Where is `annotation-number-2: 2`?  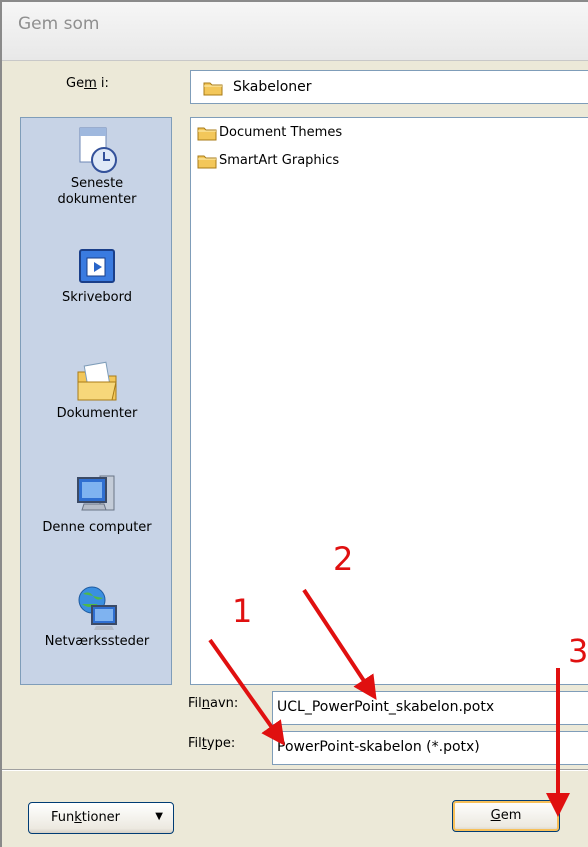 annotation-number-2: 2 is located at coordinates (343, 559).